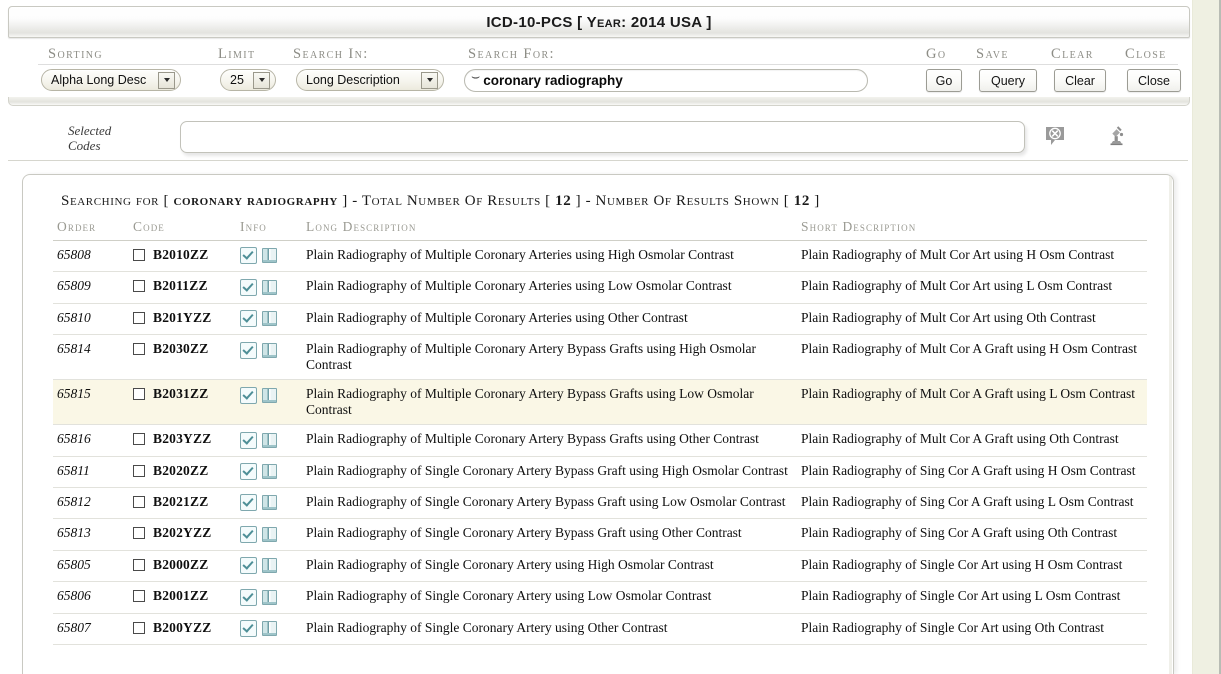  Describe the element at coordinates (1055, 136) in the screenshot. I see `speech-bubble-x-icon` at that location.